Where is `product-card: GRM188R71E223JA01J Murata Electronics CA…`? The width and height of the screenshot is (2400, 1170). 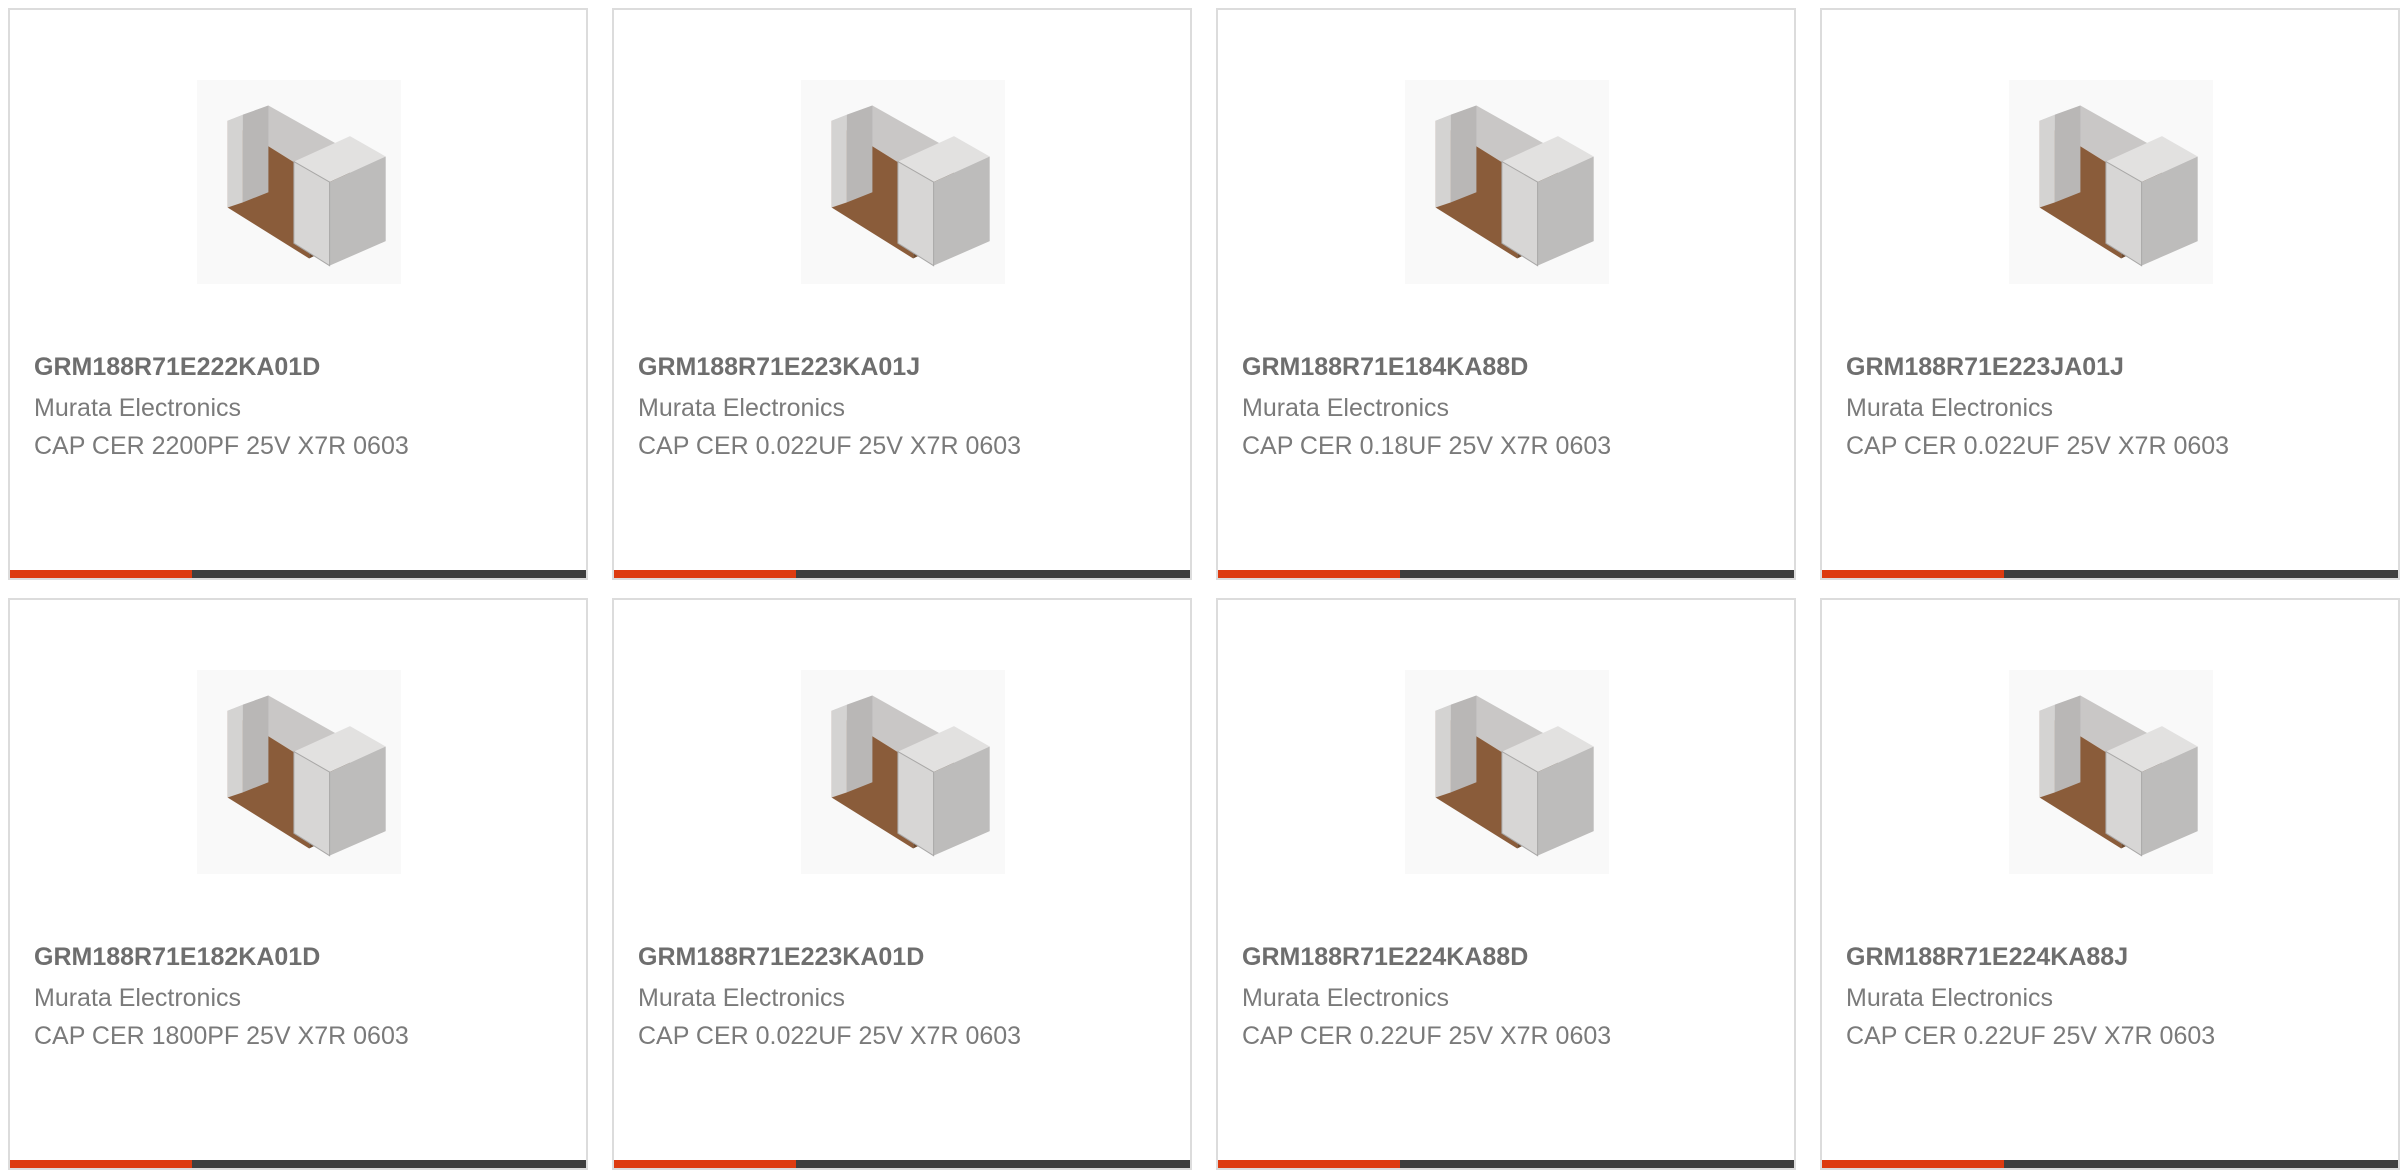
product-card: GRM188R71E223JA01J Murata Electronics CA… is located at coordinates (2110, 294).